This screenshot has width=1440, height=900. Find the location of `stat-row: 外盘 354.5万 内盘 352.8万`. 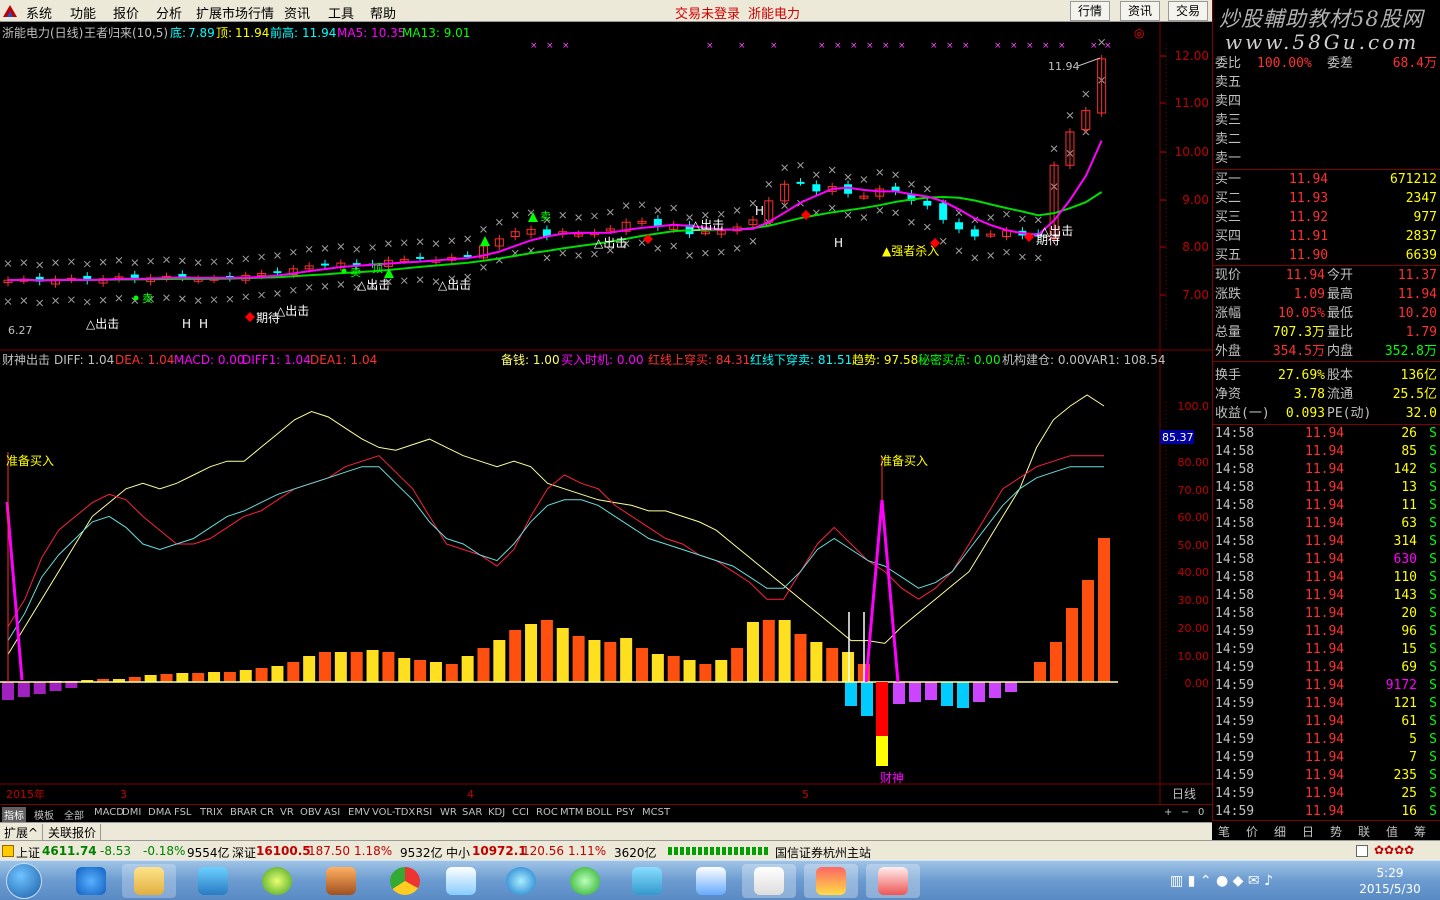

stat-row: 外盘 354.5万 内盘 352.8万 is located at coordinates (1326, 351).